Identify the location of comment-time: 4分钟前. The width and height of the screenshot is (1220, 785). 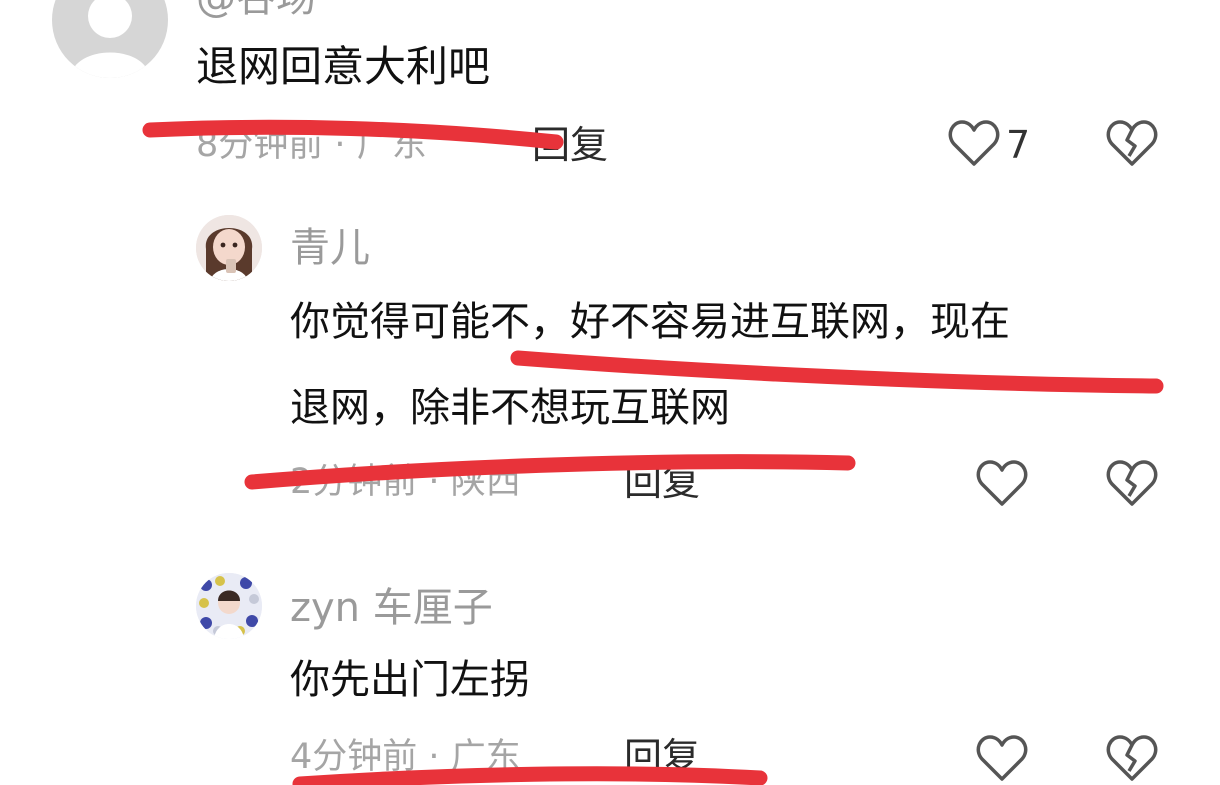
(354, 757).